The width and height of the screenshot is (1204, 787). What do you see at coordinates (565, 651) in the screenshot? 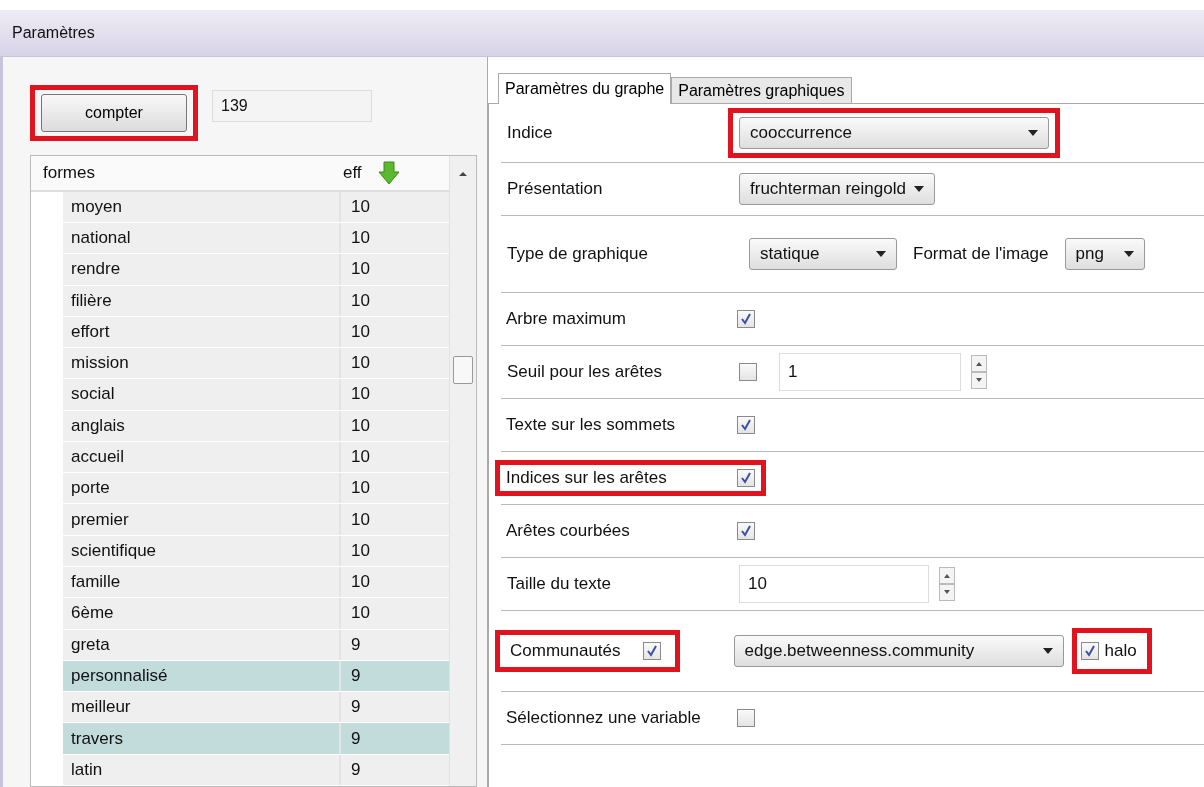
I see `setting-label: Communautés` at bounding box center [565, 651].